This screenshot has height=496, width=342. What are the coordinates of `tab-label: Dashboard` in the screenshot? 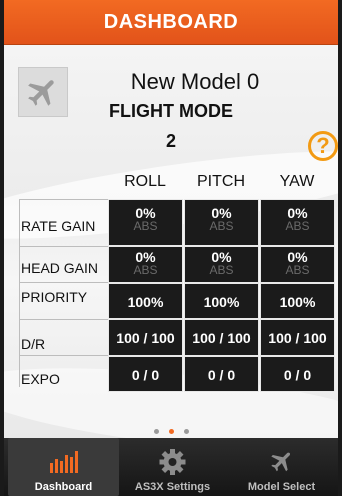 It's located at (63, 487).